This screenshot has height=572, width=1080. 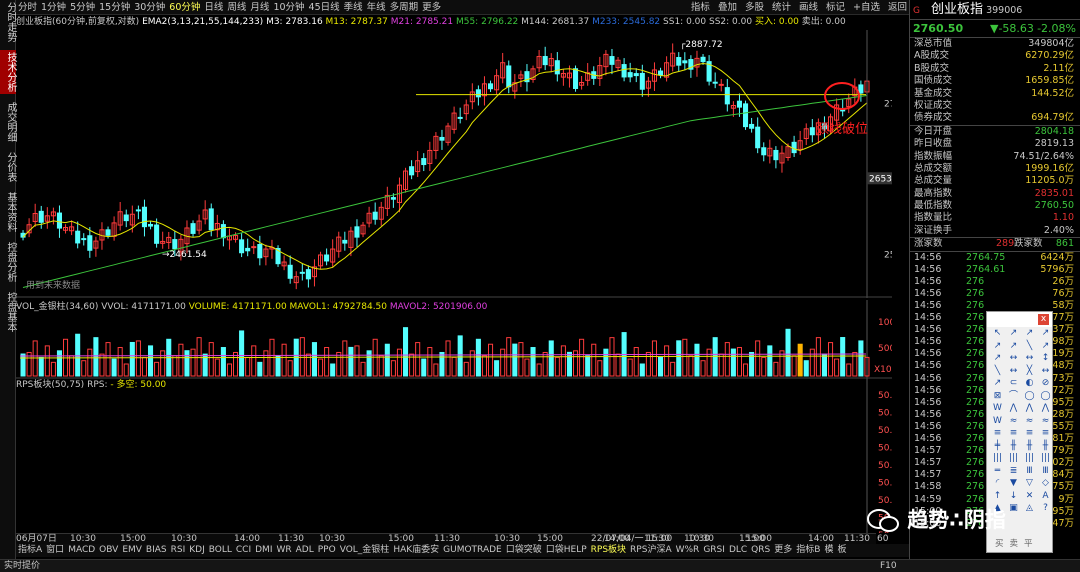 What do you see at coordinates (1019, 319) in the screenshot?
I see `toolbox-header: x` at bounding box center [1019, 319].